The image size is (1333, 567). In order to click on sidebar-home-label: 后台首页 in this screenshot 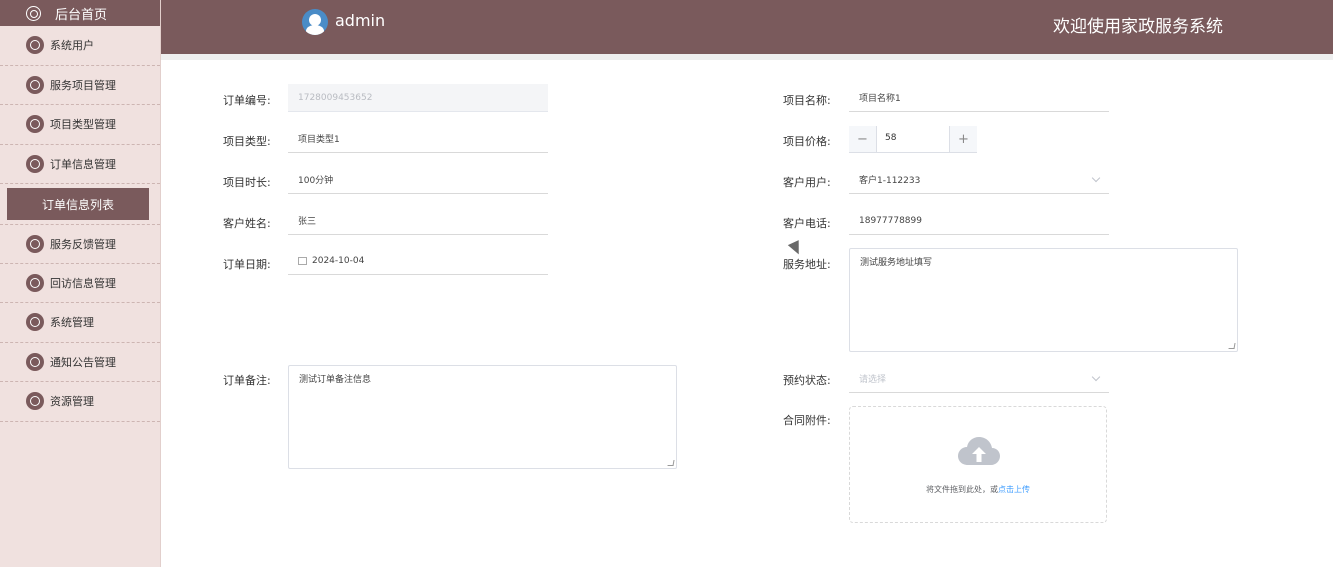, I will do `click(81, 15)`.